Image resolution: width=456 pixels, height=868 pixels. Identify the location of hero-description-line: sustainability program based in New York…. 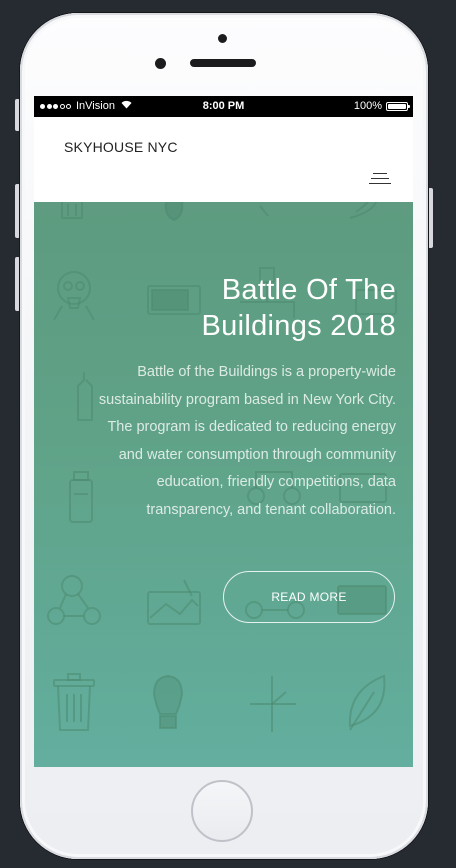
(247, 399).